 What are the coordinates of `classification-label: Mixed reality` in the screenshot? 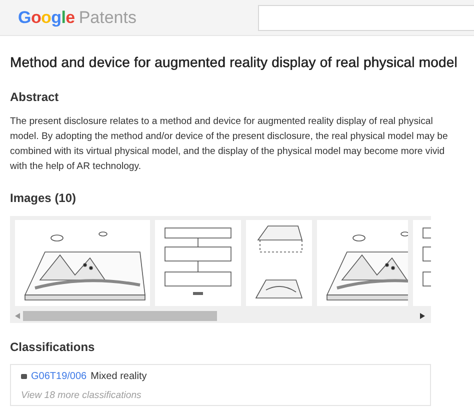 It's located at (118, 376).